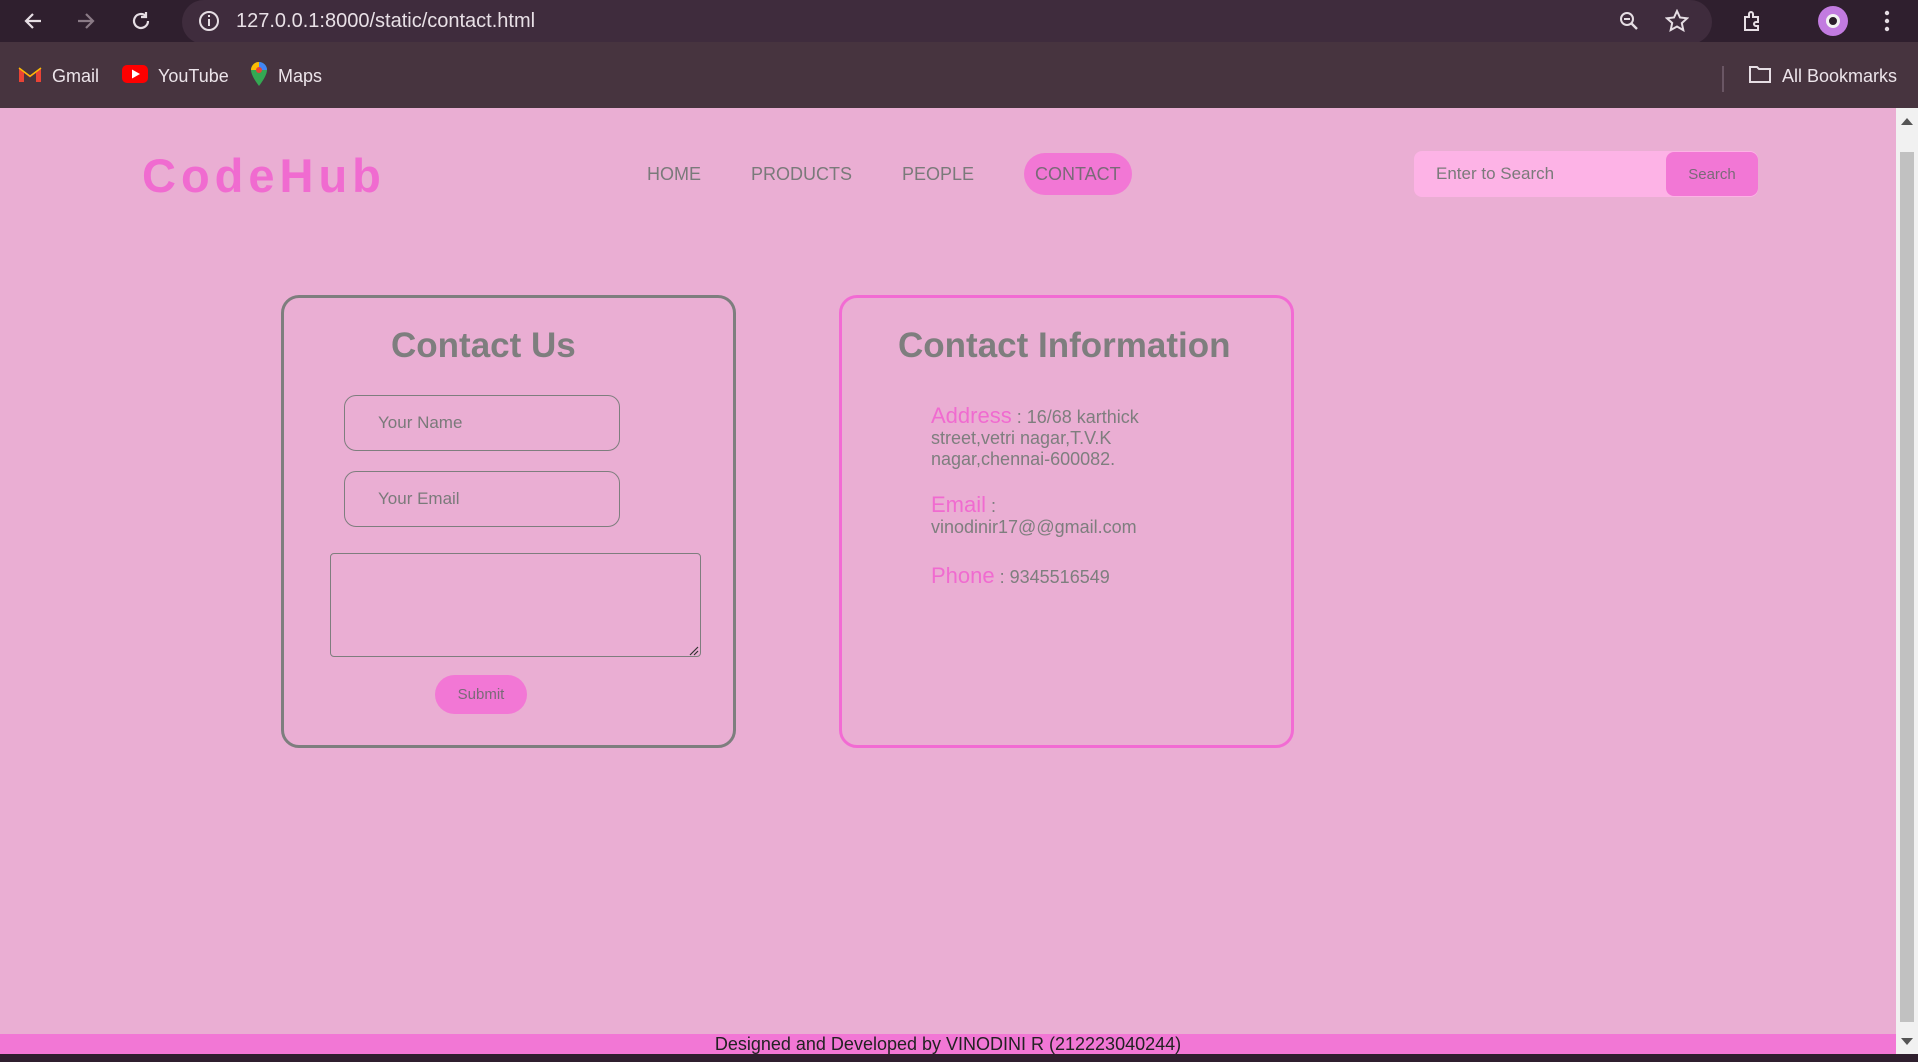 The width and height of the screenshot is (1918, 1062). Describe the element at coordinates (141, 21) in the screenshot. I see `reload-icon` at that location.